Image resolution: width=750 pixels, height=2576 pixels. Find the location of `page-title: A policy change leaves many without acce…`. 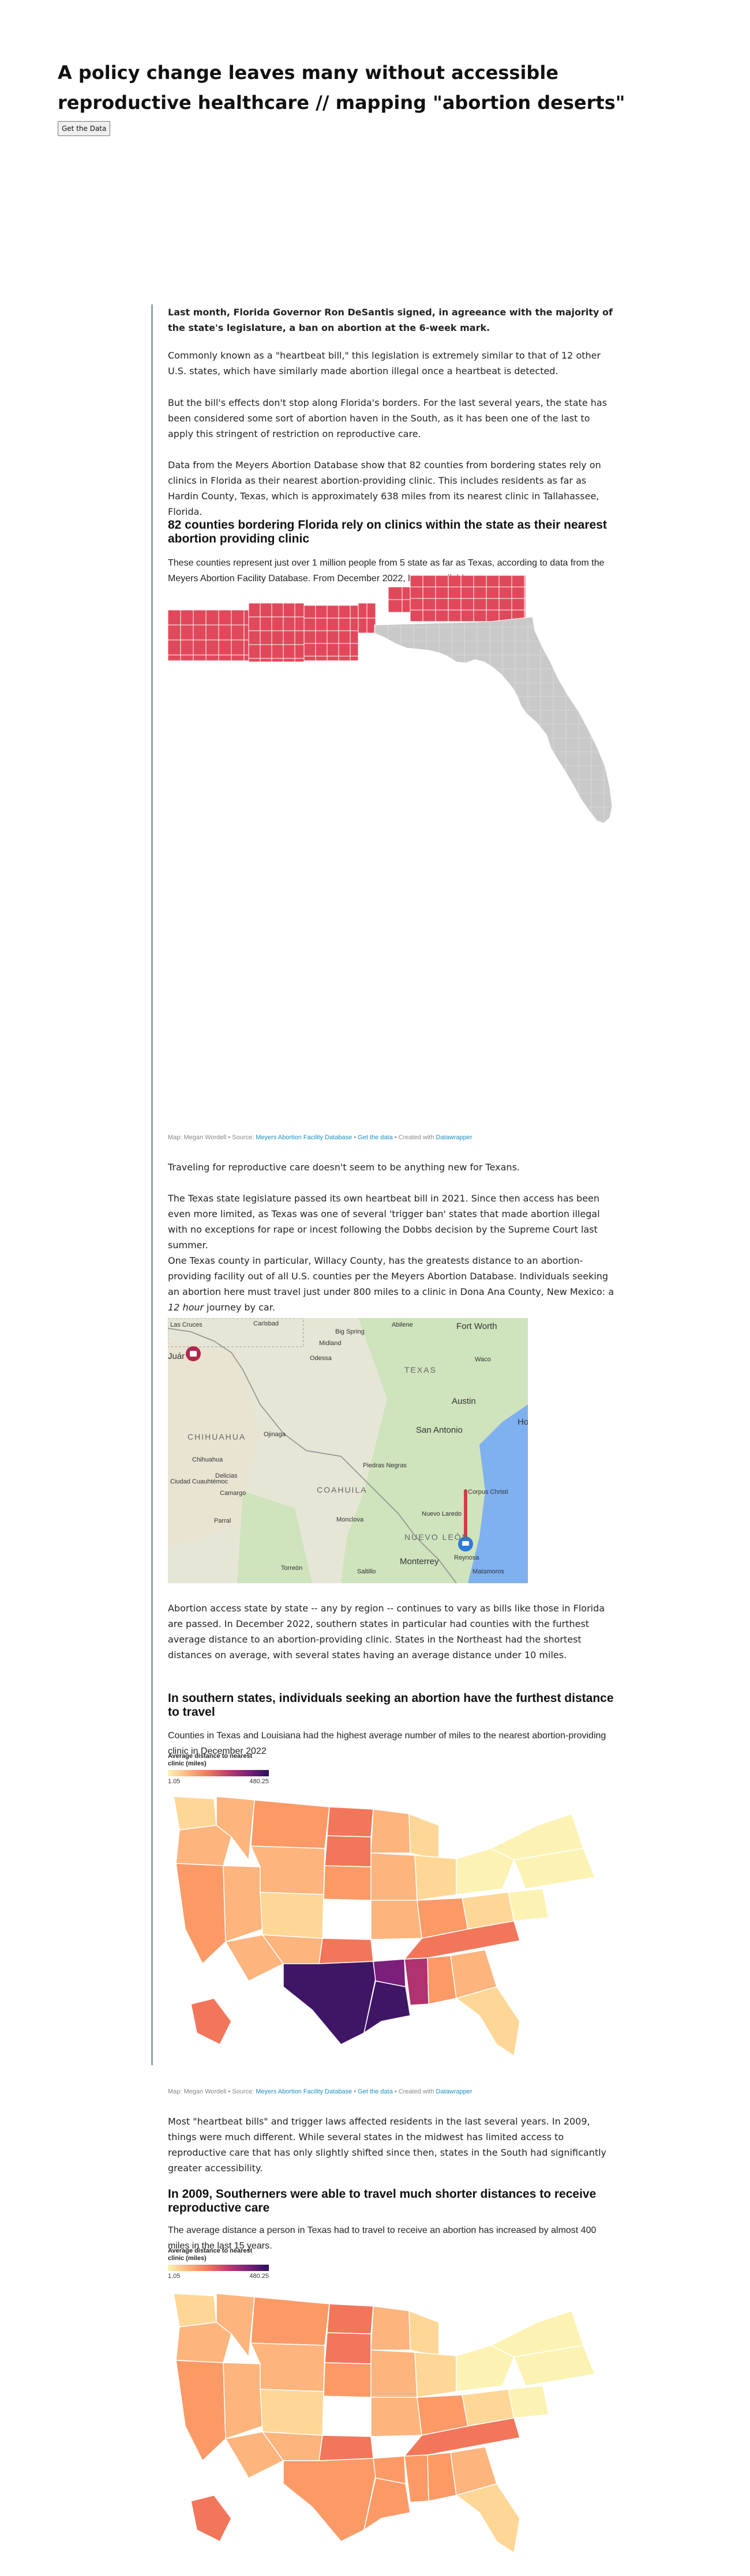

page-title: A policy change leaves many without acce… is located at coordinates (341, 88).